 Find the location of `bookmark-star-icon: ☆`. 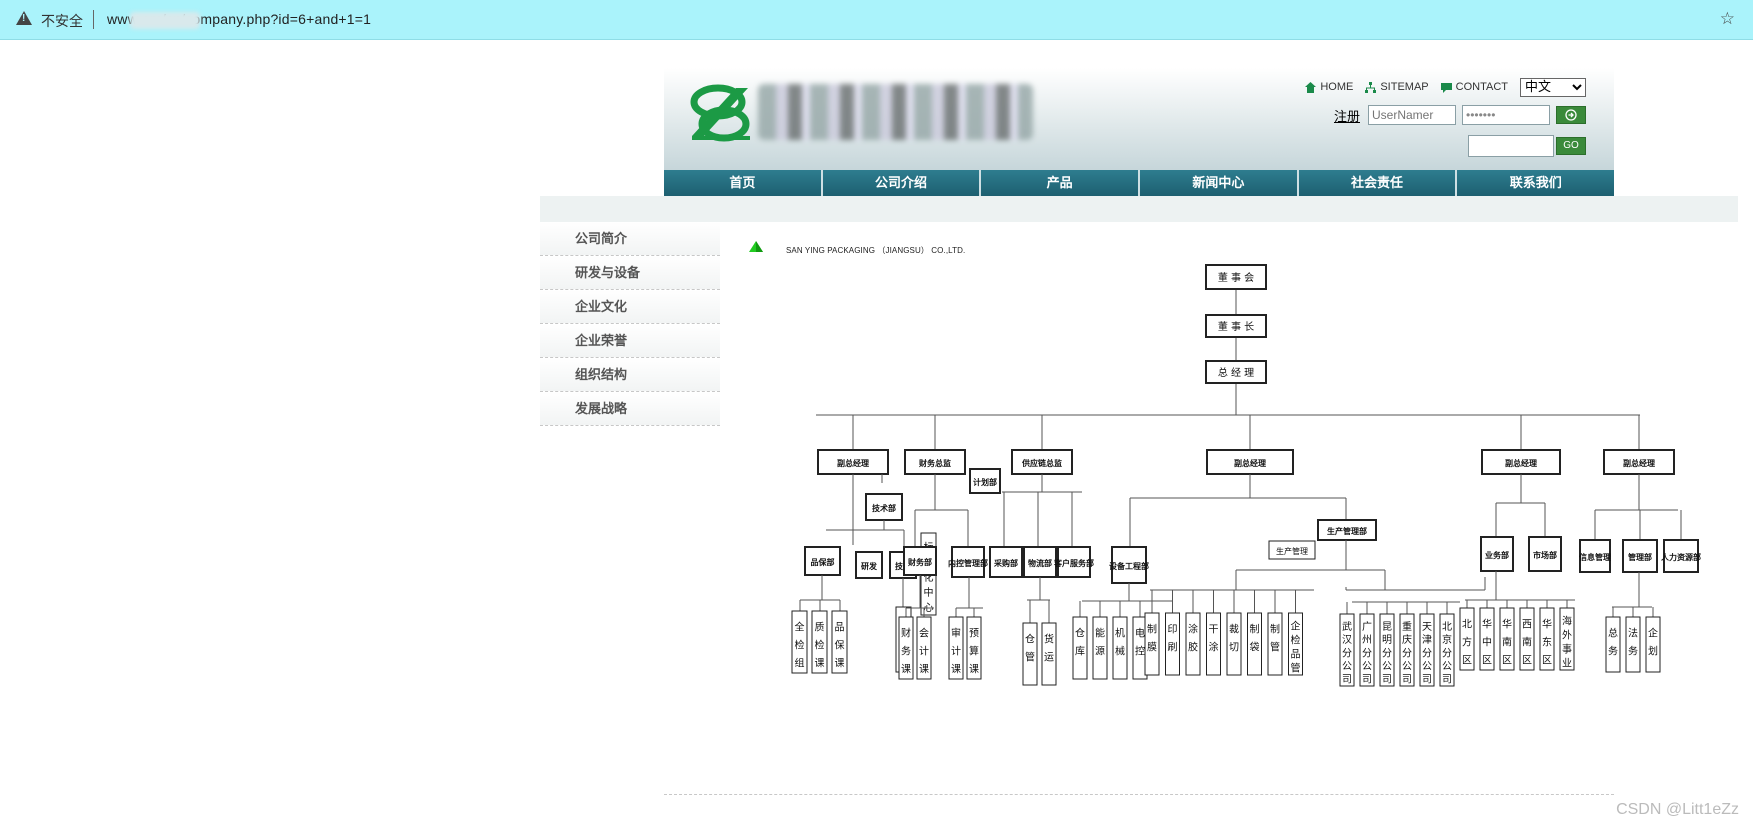

bookmark-star-icon: ☆ is located at coordinates (1727, 19).